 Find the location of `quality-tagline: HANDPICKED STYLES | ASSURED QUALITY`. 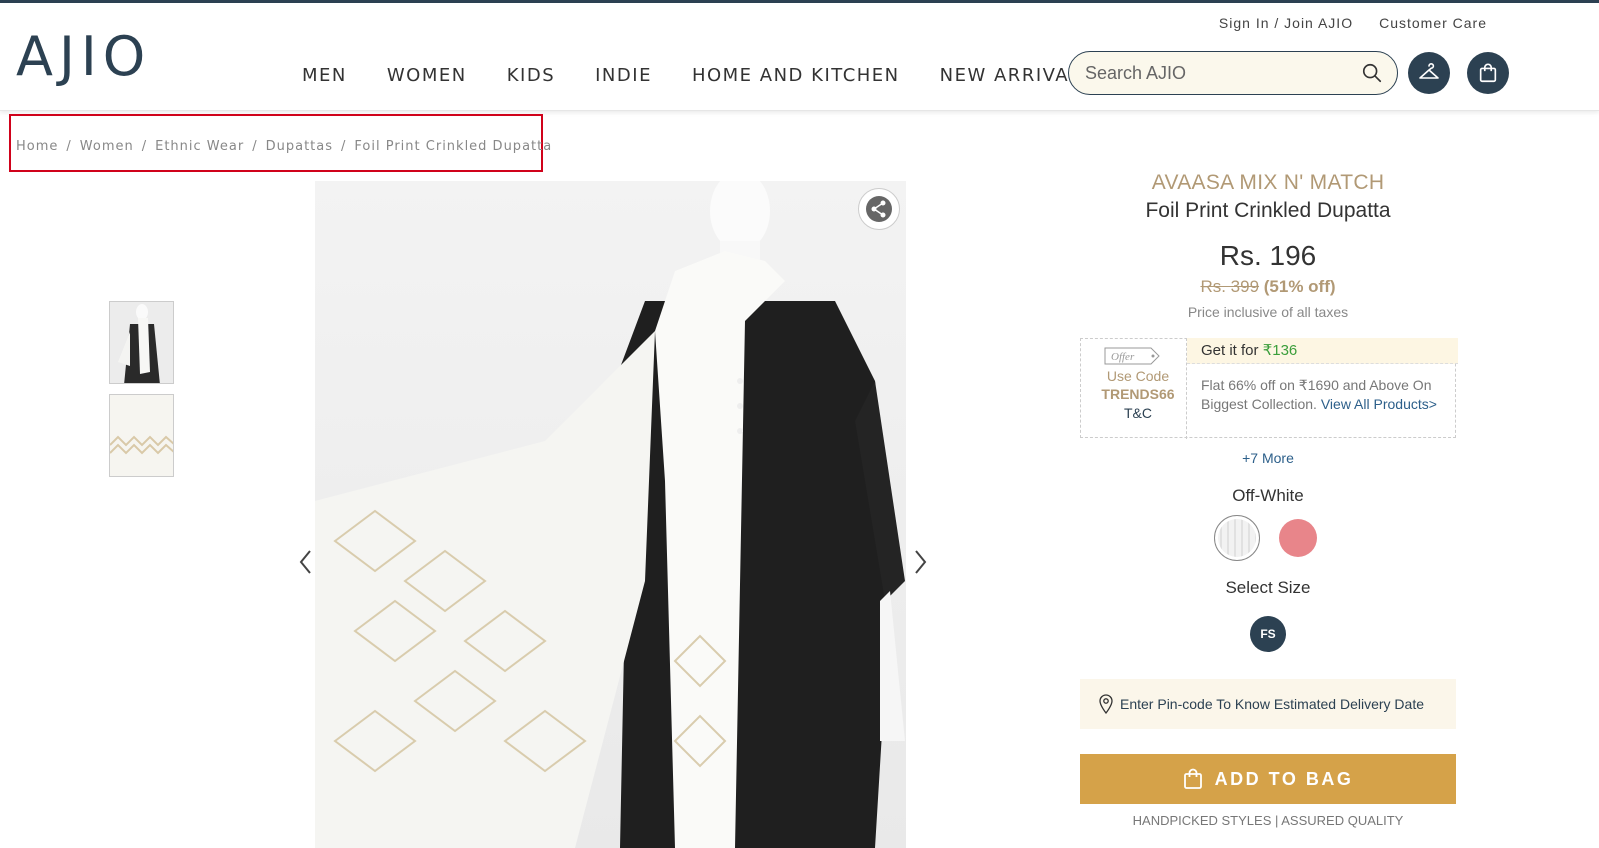

quality-tagline: HANDPICKED STYLES | ASSURED QUALITY is located at coordinates (1268, 820).